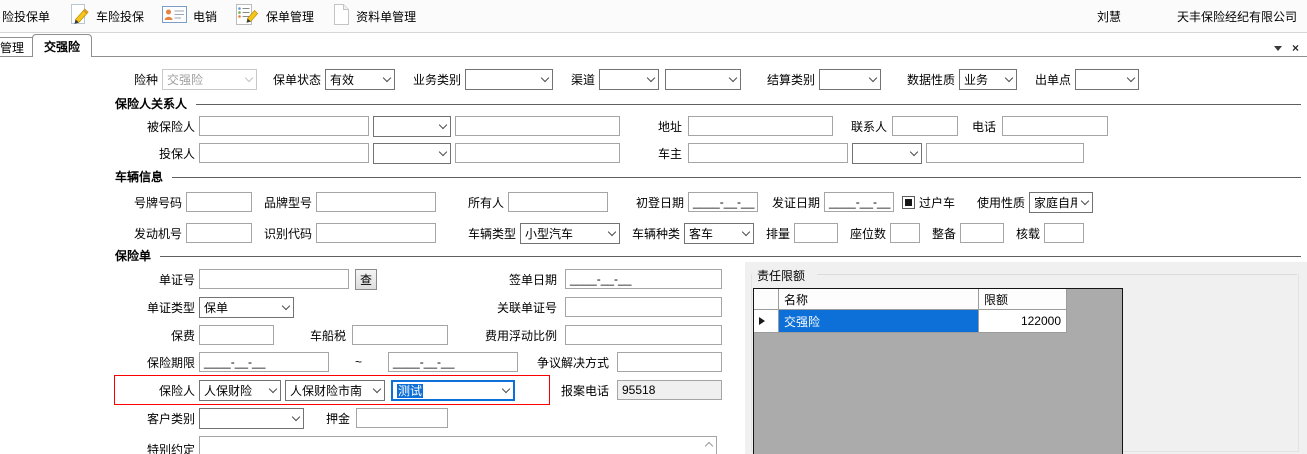  I want to click on header-fields-row: 险种 交强险 保单状态 有效 业务类别 渠道 结算类别 数据性质 业务 出单点, so click(569, 79).